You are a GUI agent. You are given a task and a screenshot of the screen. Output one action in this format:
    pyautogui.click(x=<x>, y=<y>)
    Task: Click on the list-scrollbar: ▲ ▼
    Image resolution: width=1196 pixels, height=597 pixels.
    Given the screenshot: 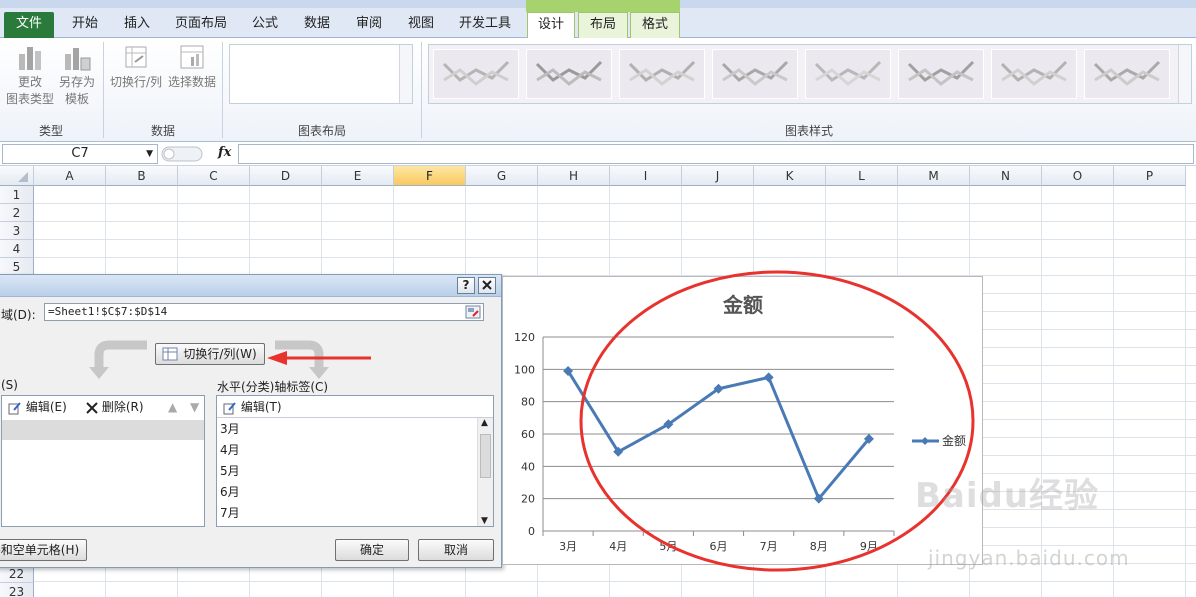 What is the action you would take?
    pyautogui.click(x=485, y=472)
    